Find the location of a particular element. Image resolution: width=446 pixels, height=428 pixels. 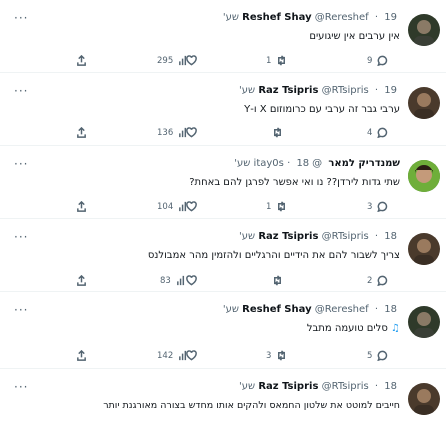

views-button: 295 is located at coordinates (173, 60).